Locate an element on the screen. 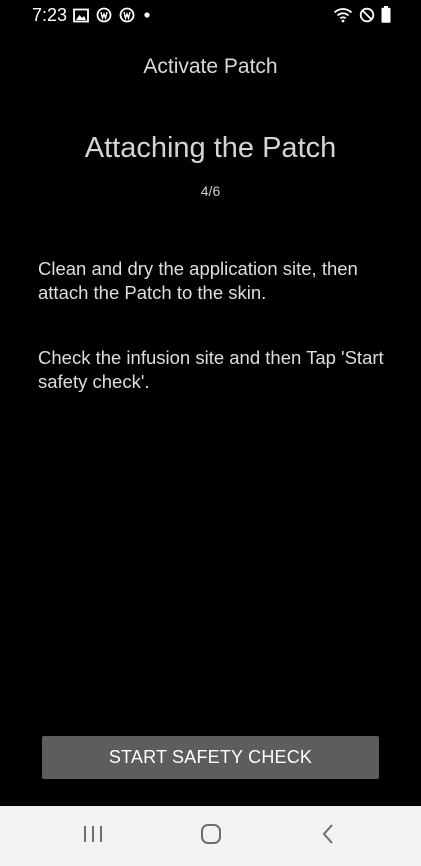 The width and height of the screenshot is (421, 866). image-icon is located at coordinates (81, 15).